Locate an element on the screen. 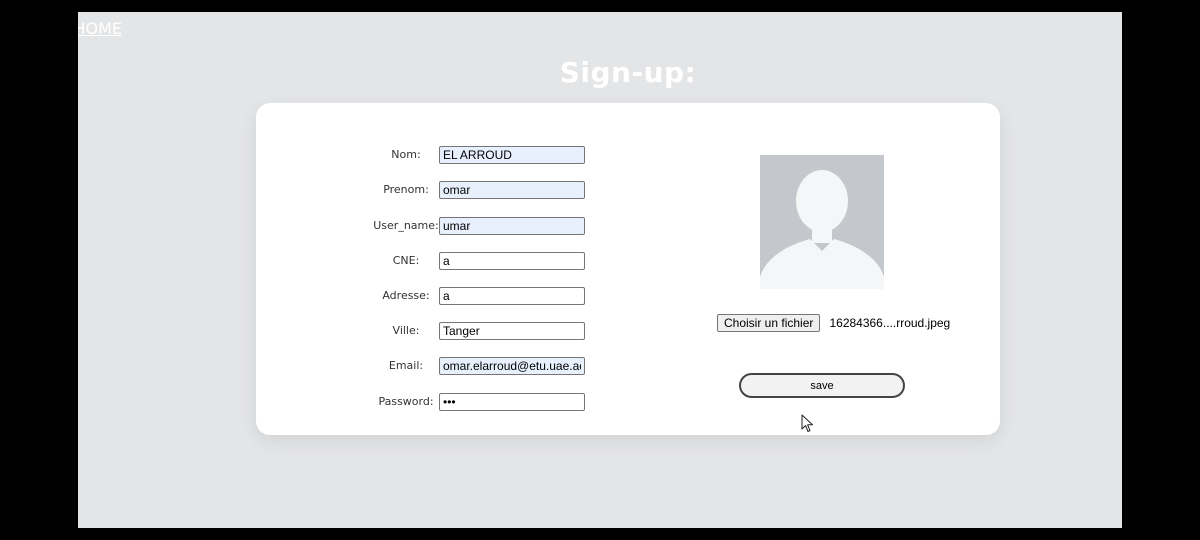  profile-photo is located at coordinates (822, 222).